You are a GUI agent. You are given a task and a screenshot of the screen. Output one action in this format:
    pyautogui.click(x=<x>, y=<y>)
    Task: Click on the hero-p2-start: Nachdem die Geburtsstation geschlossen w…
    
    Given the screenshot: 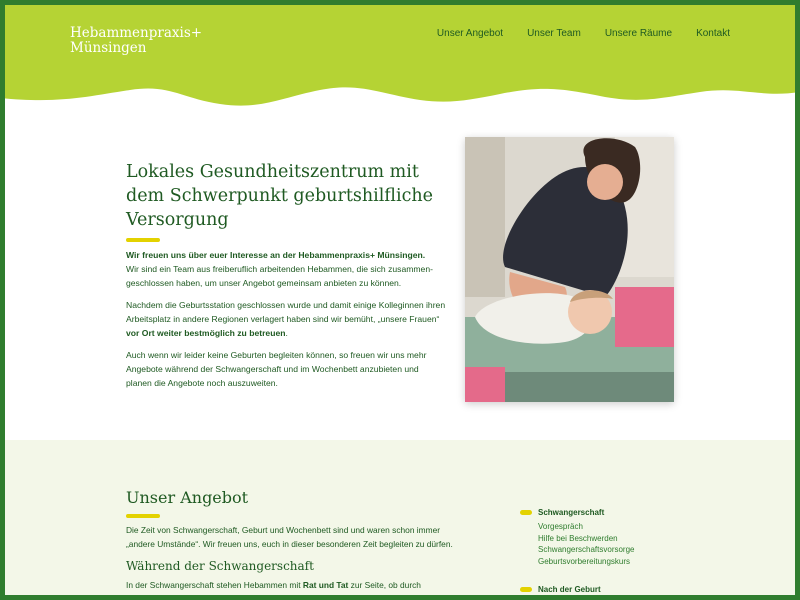 What is the action you would take?
    pyautogui.click(x=286, y=312)
    